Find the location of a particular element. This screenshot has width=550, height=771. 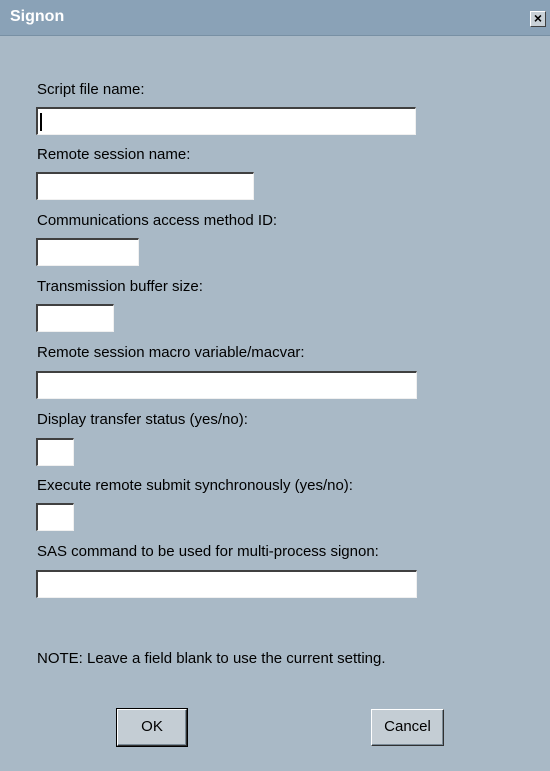

script-file-name-input is located at coordinates (226, 121).